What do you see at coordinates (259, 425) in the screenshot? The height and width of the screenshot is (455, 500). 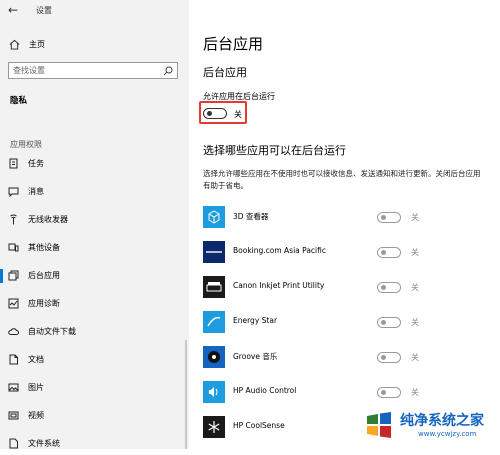 I see `app-name: HP CoolSense` at bounding box center [259, 425].